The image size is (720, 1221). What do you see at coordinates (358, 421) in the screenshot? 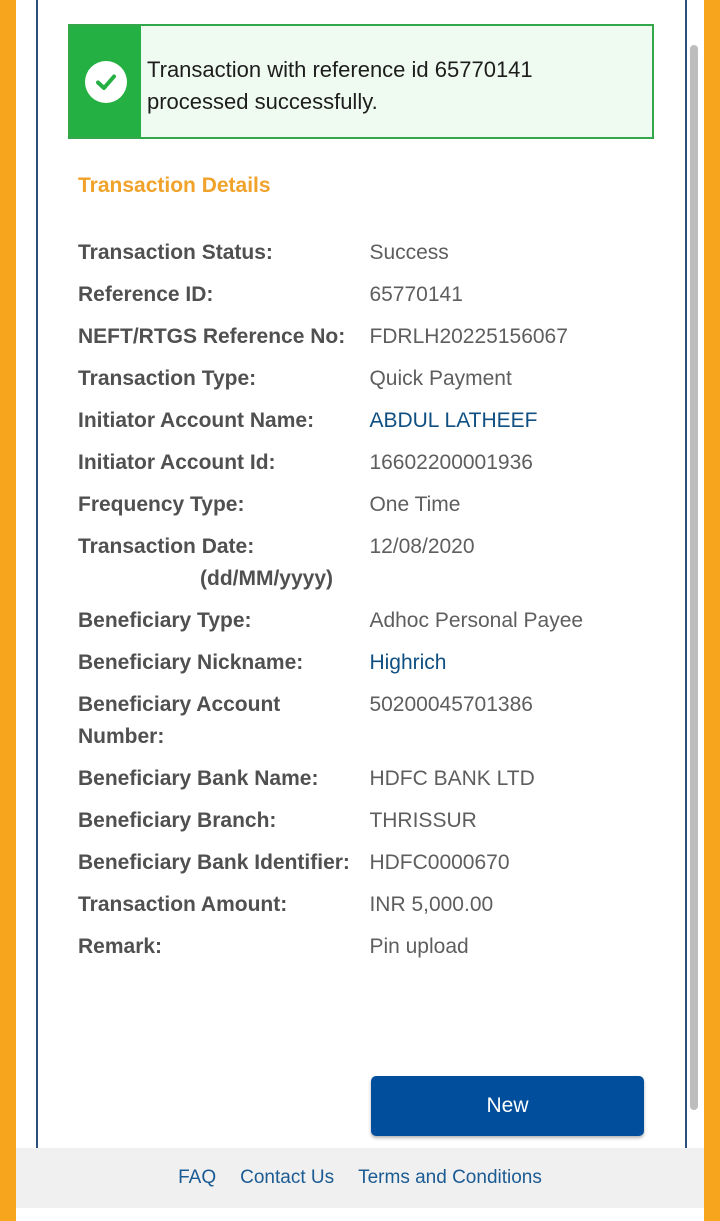
I see `detail-row-initiator-name: Initiator Account Name: ABDUL LATHEEF` at bounding box center [358, 421].